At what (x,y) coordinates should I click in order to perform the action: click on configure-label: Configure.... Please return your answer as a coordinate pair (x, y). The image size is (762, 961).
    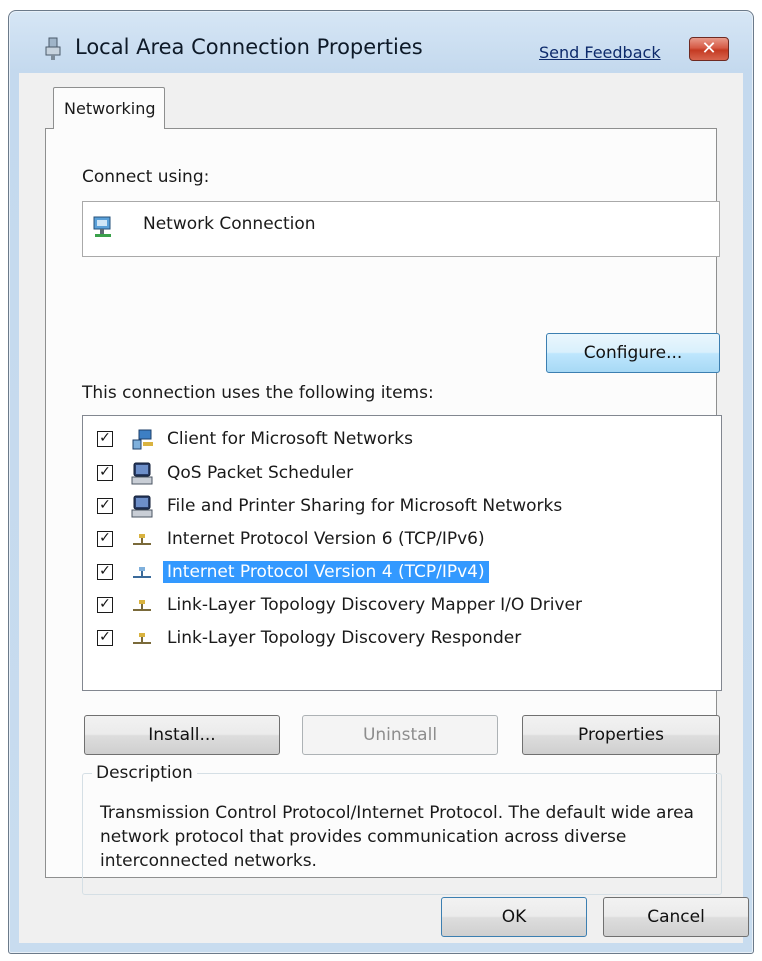
    Looking at the image, I should click on (633, 353).